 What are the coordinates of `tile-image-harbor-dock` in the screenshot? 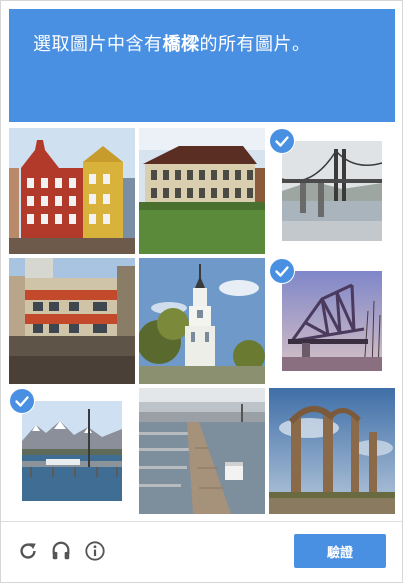 It's located at (202, 451).